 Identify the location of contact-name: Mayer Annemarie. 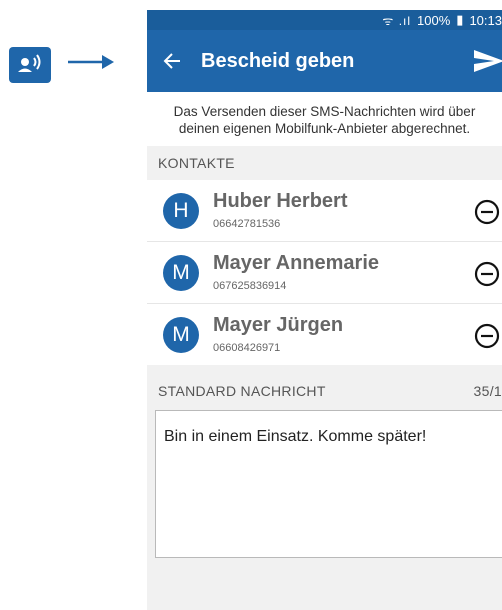
(296, 263).